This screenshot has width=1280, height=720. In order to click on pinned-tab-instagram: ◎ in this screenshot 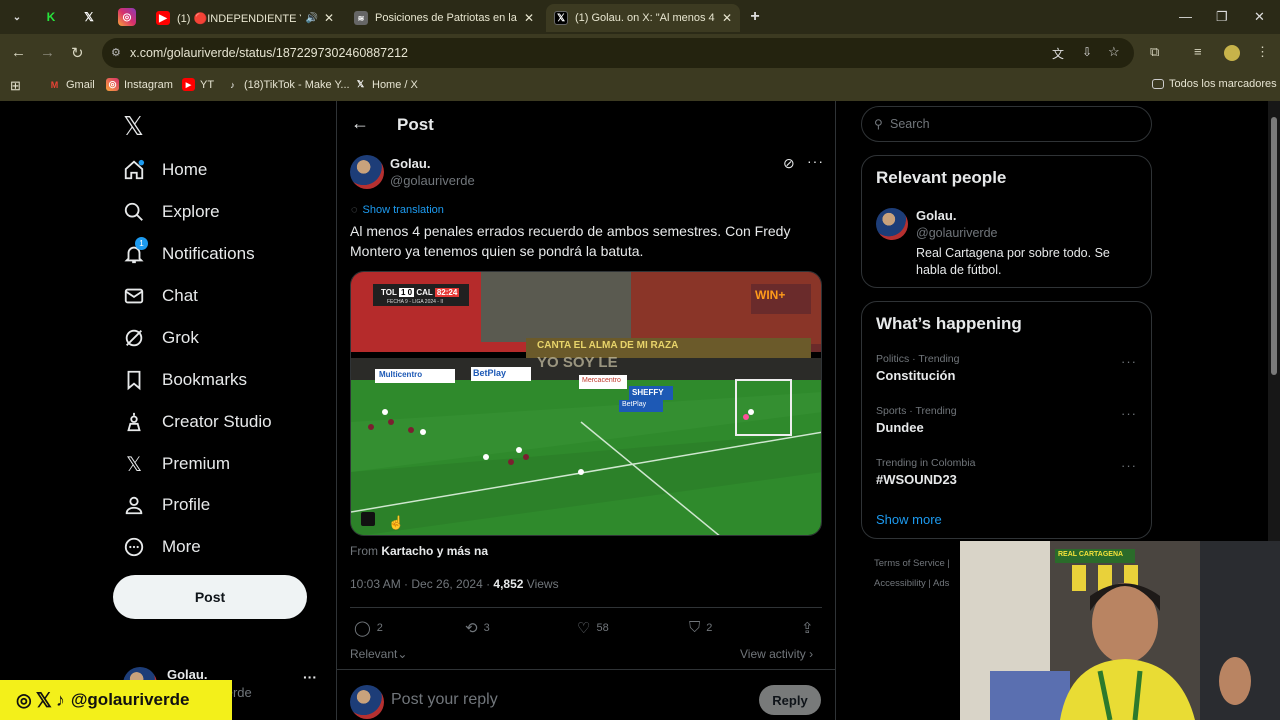, I will do `click(127, 17)`.